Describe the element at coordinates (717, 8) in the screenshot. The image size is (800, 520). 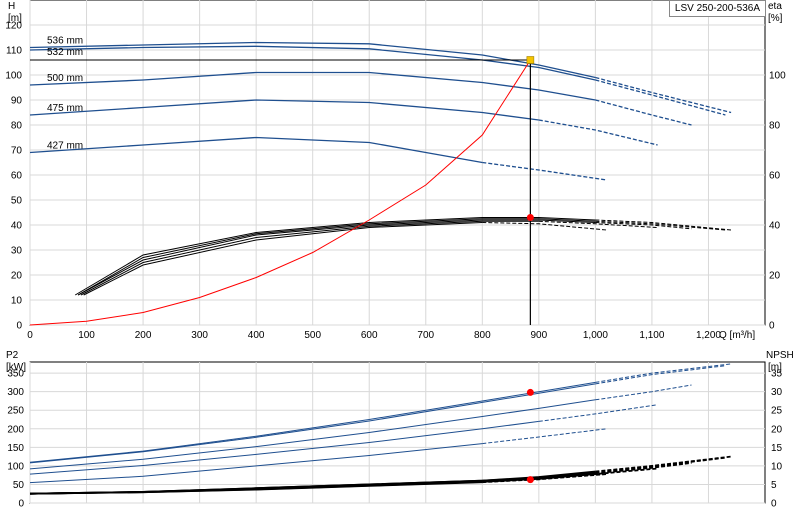
I see `model-label: LSV 250-200-536A` at that location.